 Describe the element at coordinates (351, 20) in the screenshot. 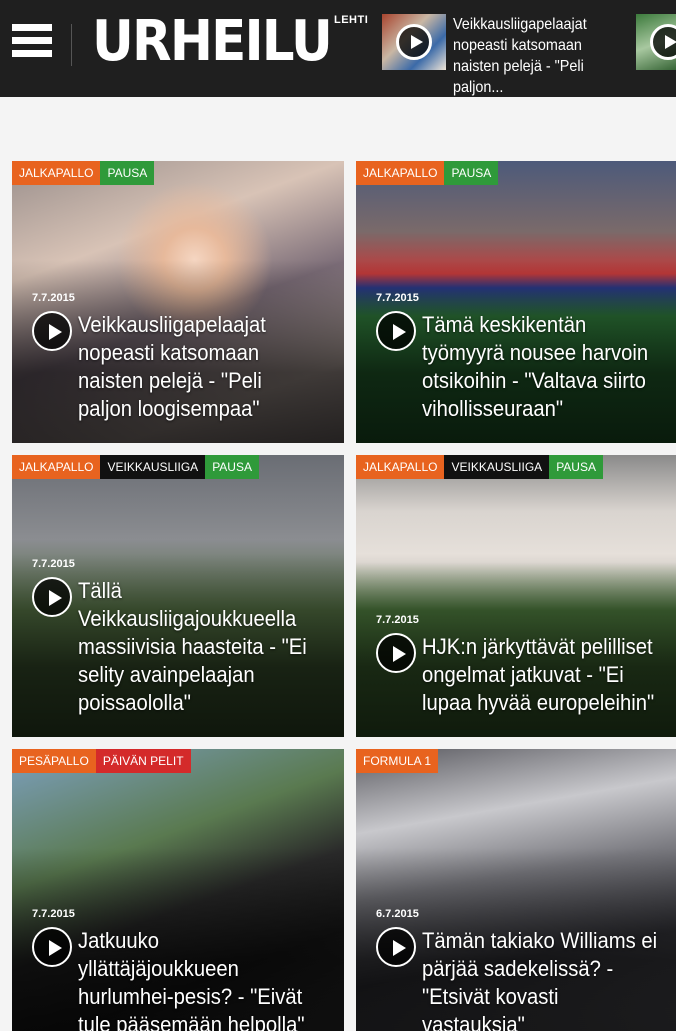

I see `logo-subtitle: LEHTI` at that location.